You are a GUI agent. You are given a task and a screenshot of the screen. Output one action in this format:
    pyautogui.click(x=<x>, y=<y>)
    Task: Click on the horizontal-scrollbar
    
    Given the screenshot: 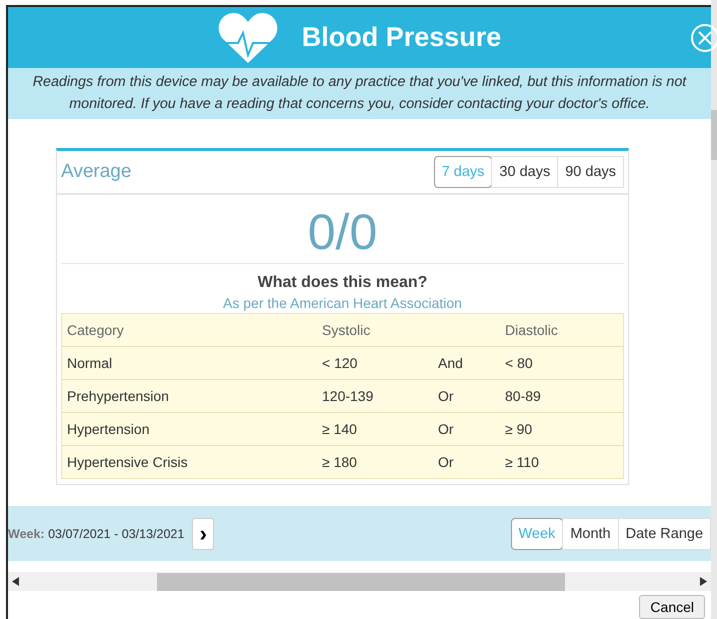 What is the action you would take?
    pyautogui.click(x=360, y=581)
    